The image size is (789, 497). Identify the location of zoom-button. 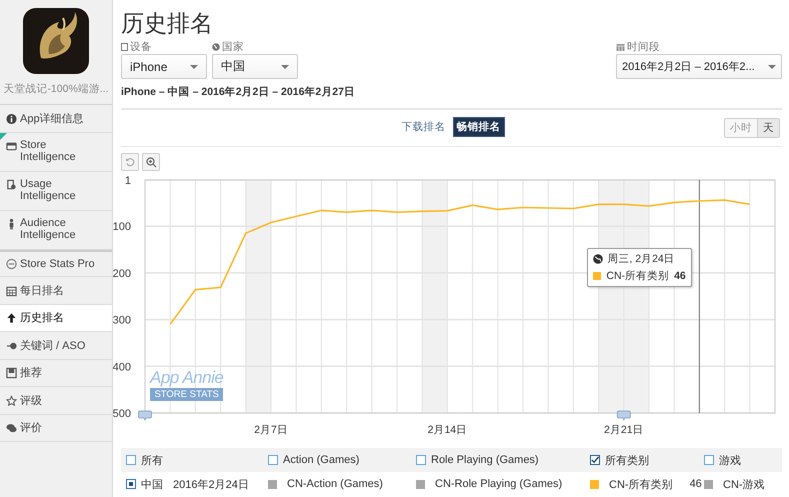
(151, 162).